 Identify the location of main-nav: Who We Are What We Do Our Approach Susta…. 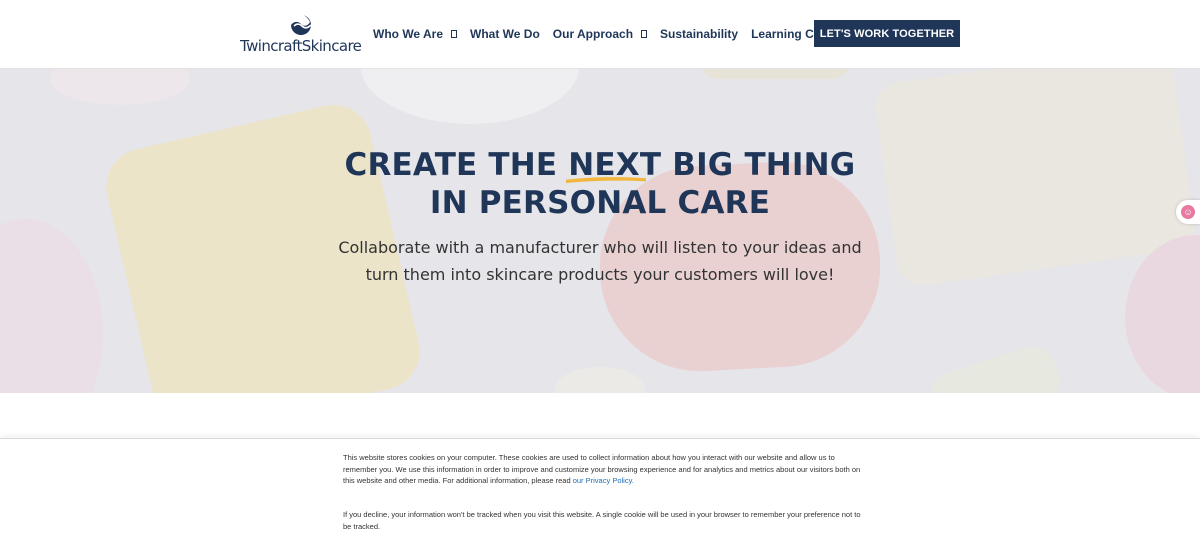
(621, 34).